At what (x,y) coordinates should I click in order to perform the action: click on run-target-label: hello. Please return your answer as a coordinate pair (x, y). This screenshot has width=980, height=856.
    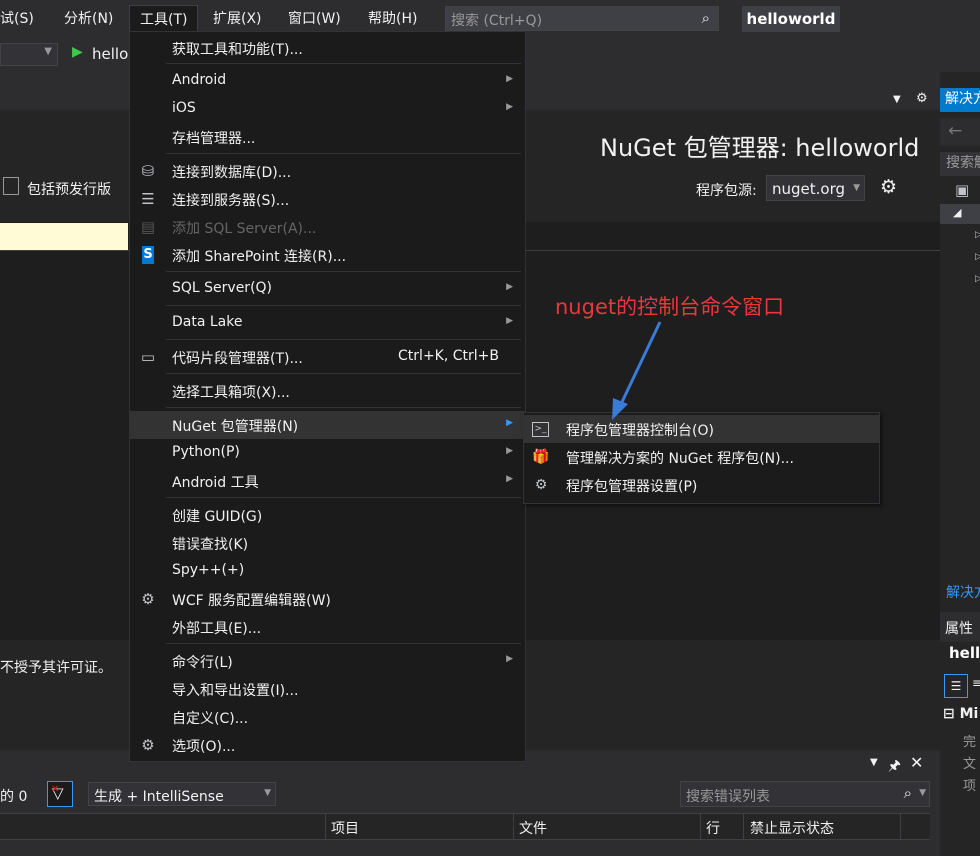
    Looking at the image, I should click on (110, 54).